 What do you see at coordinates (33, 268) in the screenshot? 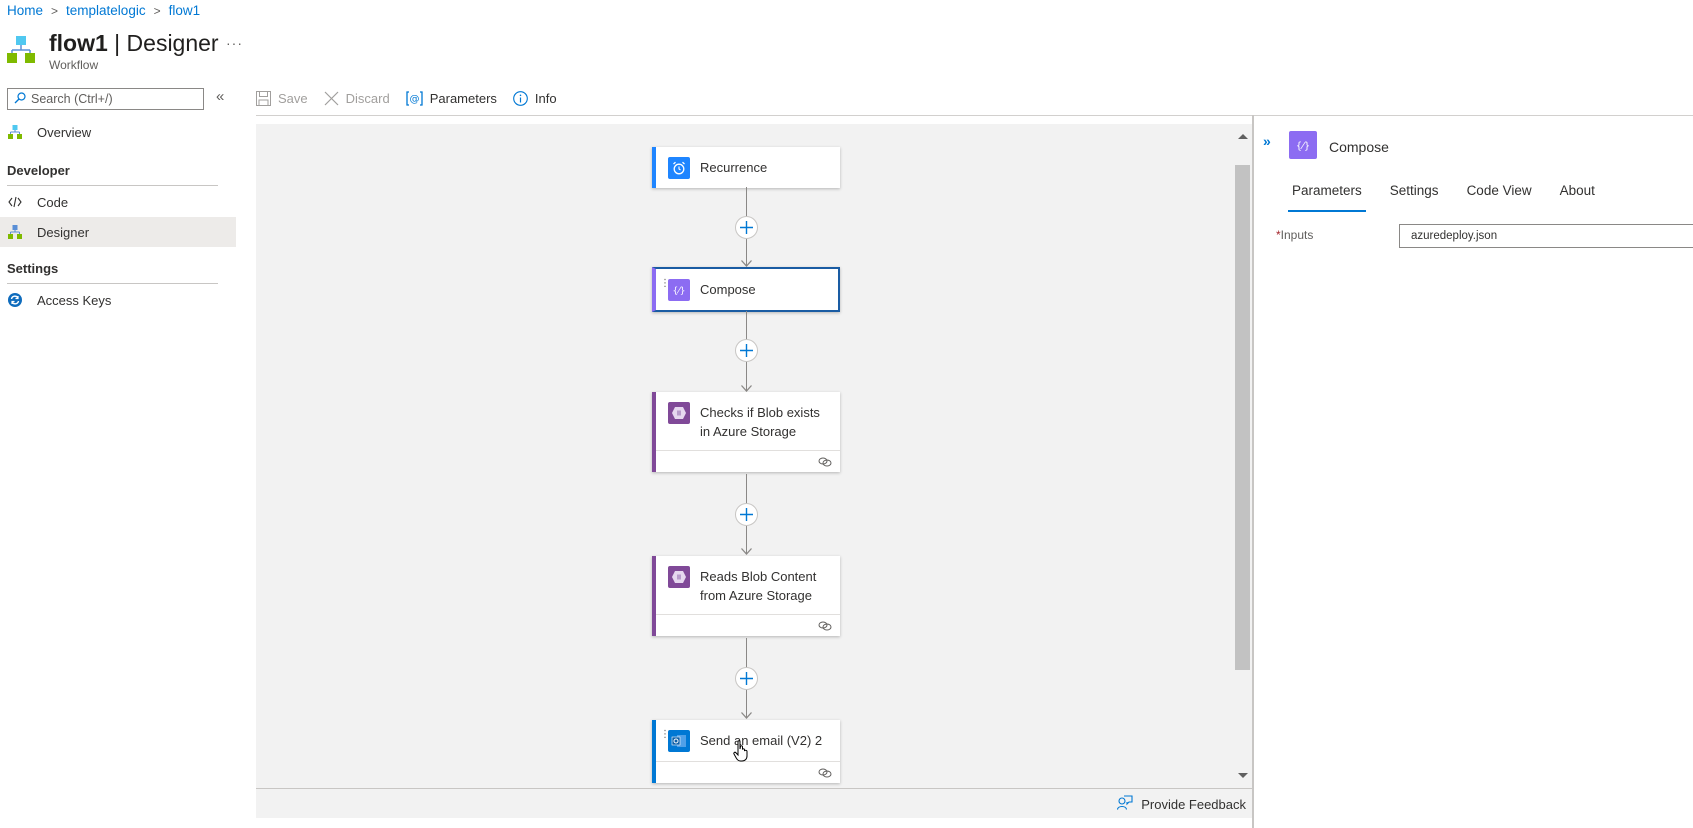
I see `section-settings: Settings` at bounding box center [33, 268].